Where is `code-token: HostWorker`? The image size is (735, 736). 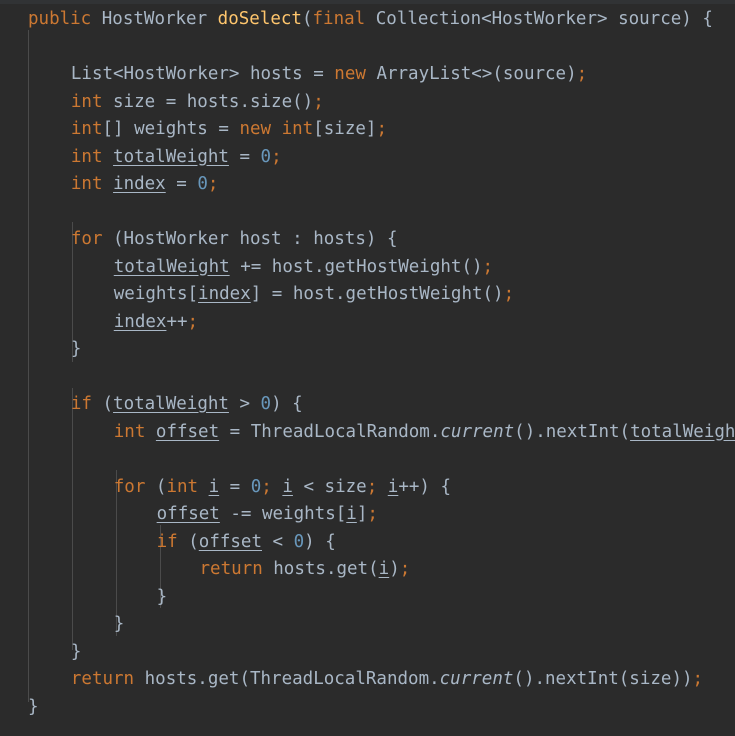
code-token: HostWorker is located at coordinates (154, 19).